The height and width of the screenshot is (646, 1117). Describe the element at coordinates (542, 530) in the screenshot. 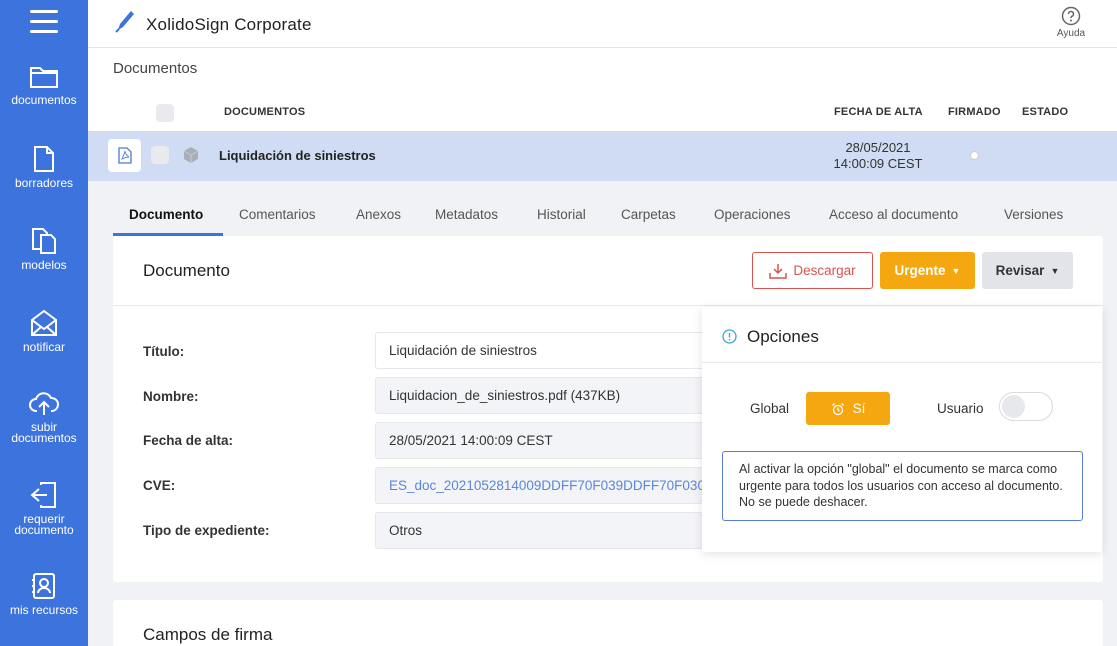

I see `file-type-field: Otros` at that location.